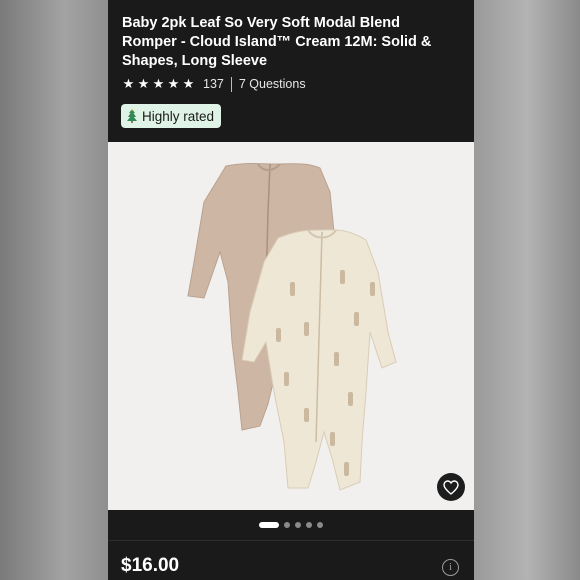 The height and width of the screenshot is (580, 580). I want to click on section-divider, so click(291, 540).